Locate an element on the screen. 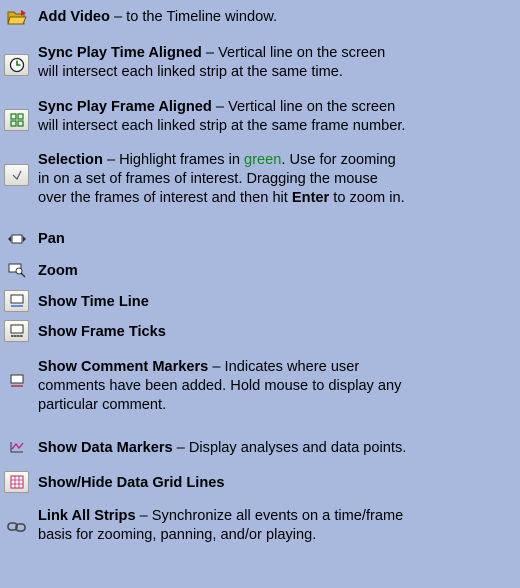  item-title: Sync Play Frame Aligned is located at coordinates (125, 107).